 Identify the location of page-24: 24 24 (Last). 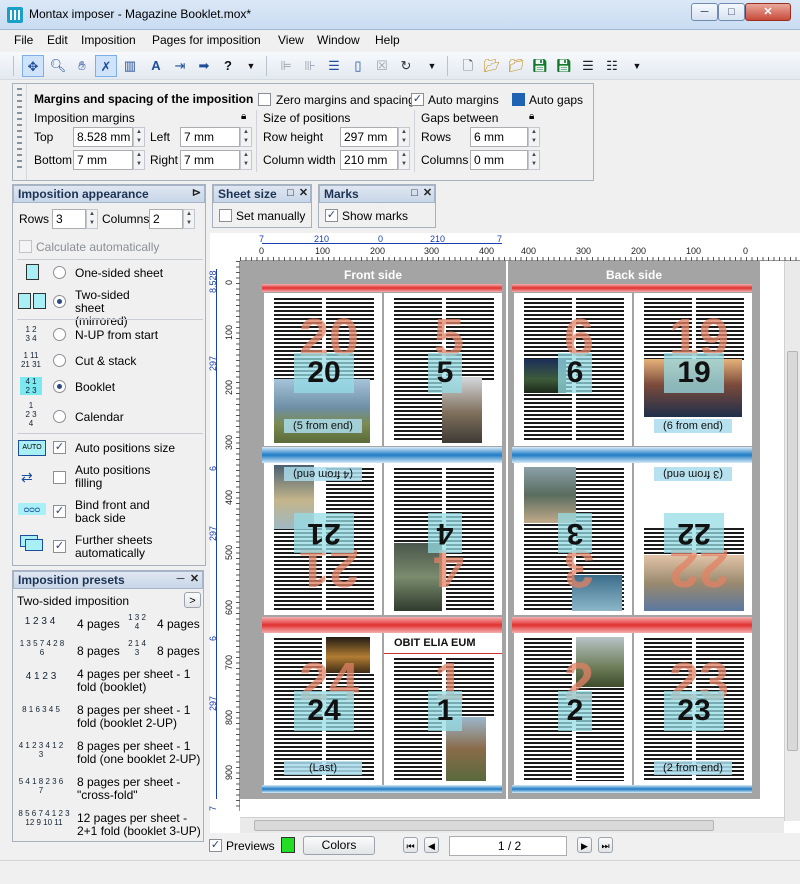
(323, 709).